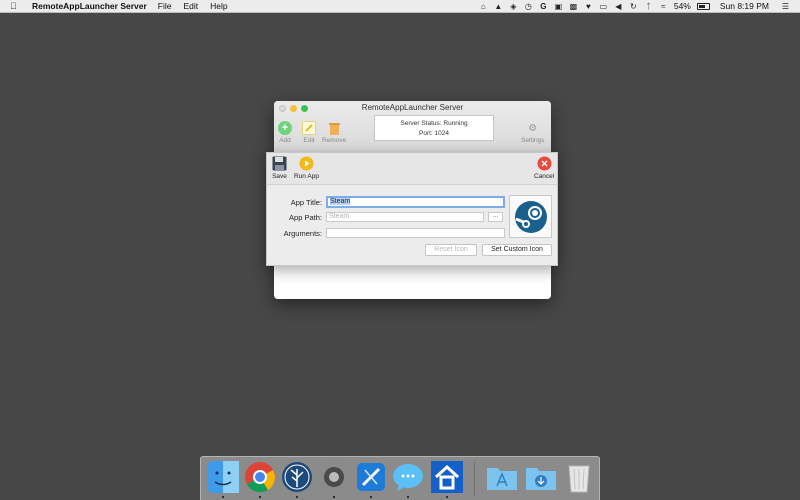 The width and height of the screenshot is (800, 500). Describe the element at coordinates (89, 6) in the screenshot. I see `app-menu: RemoteAppLauncher Server` at that location.